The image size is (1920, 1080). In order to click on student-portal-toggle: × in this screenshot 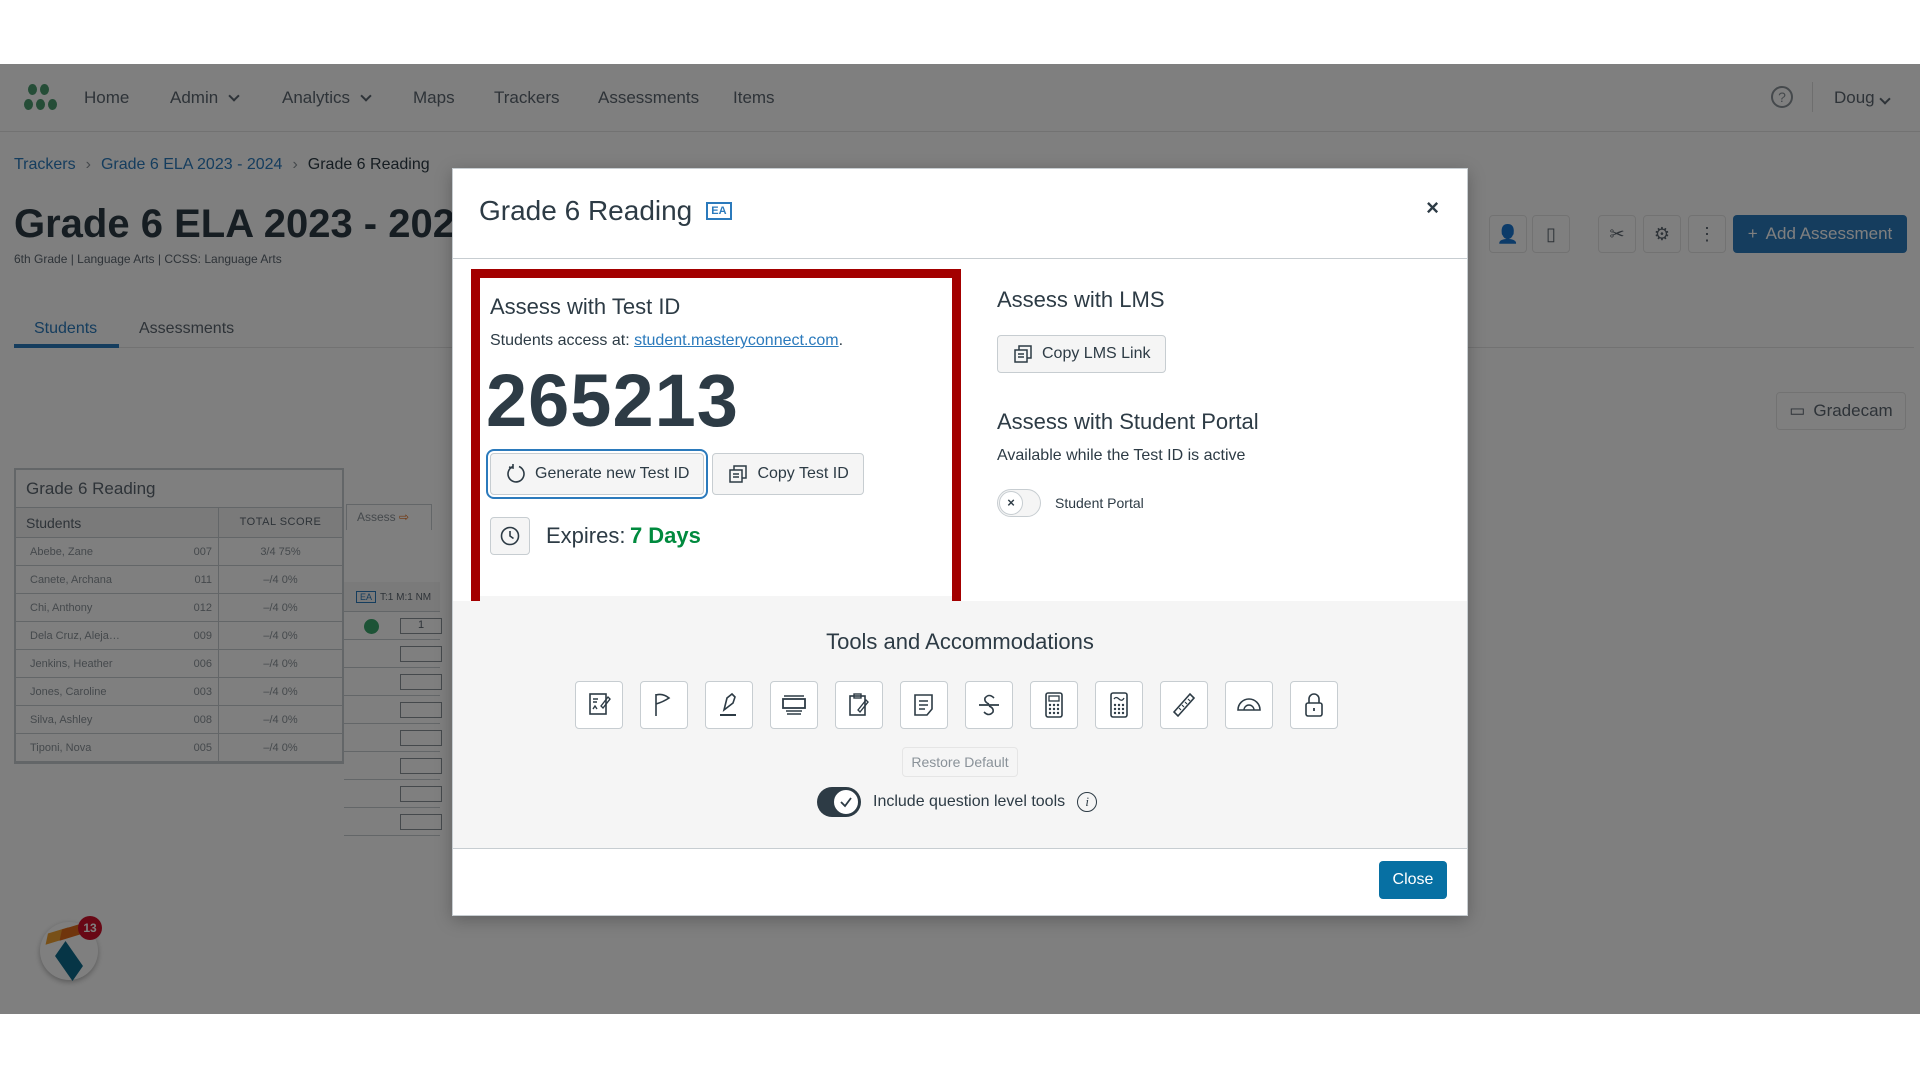, I will do `click(1019, 503)`.